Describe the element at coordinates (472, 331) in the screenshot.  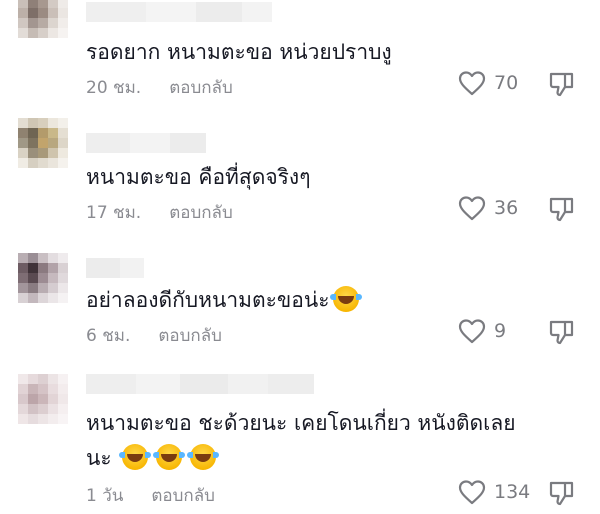
I see `heart-outline-icon` at that location.